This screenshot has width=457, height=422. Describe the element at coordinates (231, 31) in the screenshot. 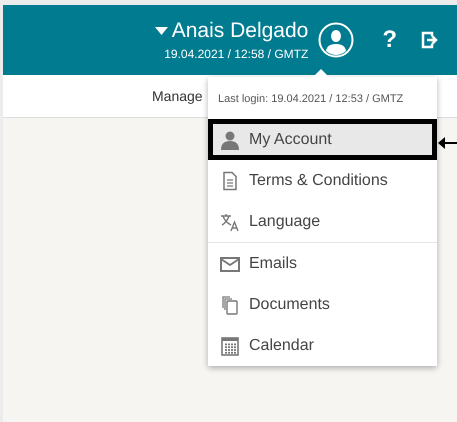

I see `user-name: Anais Delgado` at that location.